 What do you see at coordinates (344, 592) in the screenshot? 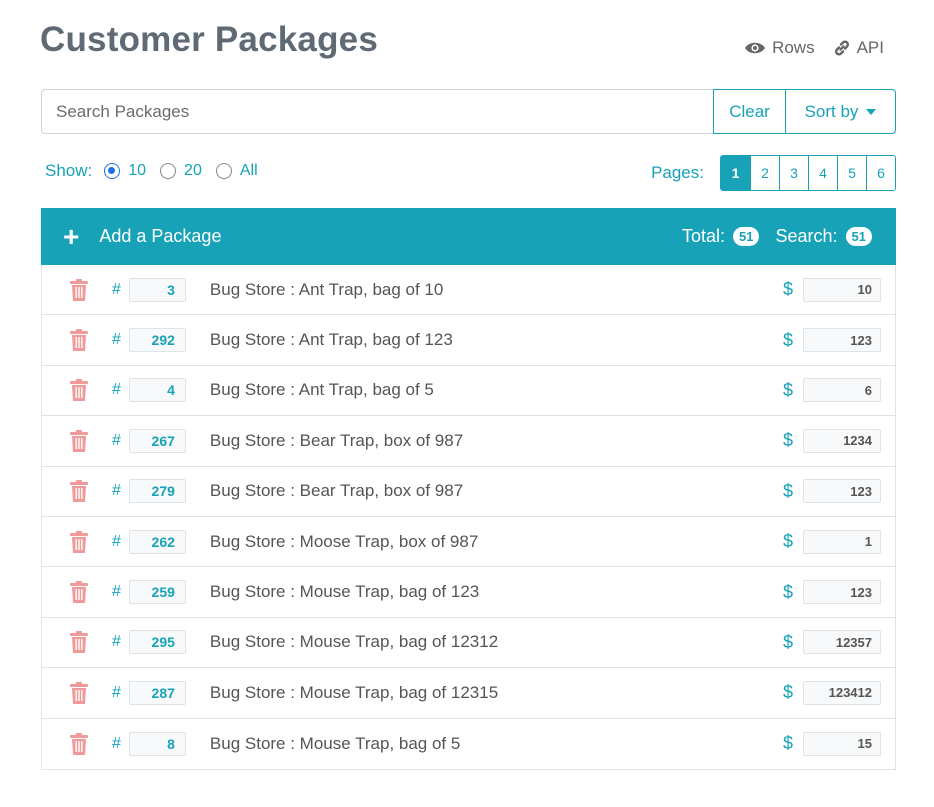
I see `package-name: Bug Store : Mouse Trap, bag of 123` at bounding box center [344, 592].